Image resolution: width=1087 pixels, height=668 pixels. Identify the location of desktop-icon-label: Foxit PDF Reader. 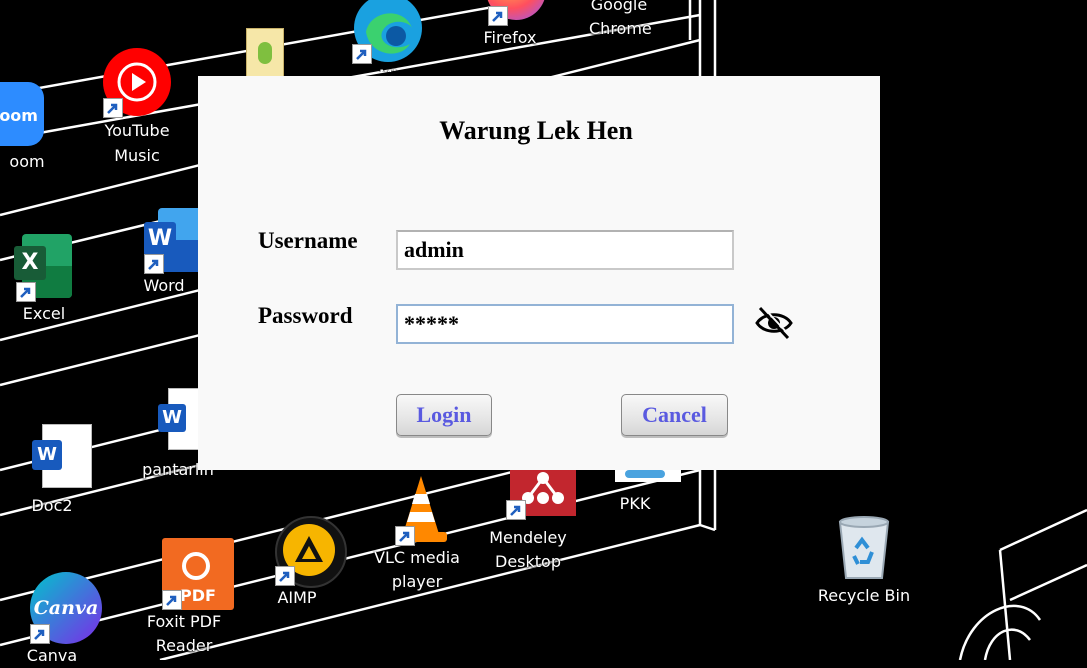
(184, 633).